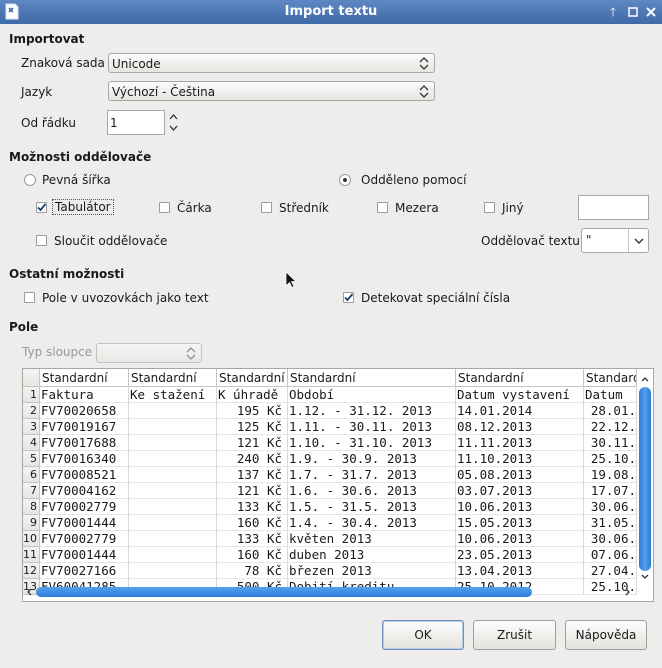 This screenshot has height=668, width=662. What do you see at coordinates (291, 281) in the screenshot?
I see `mouse-cursor-icon` at bounding box center [291, 281].